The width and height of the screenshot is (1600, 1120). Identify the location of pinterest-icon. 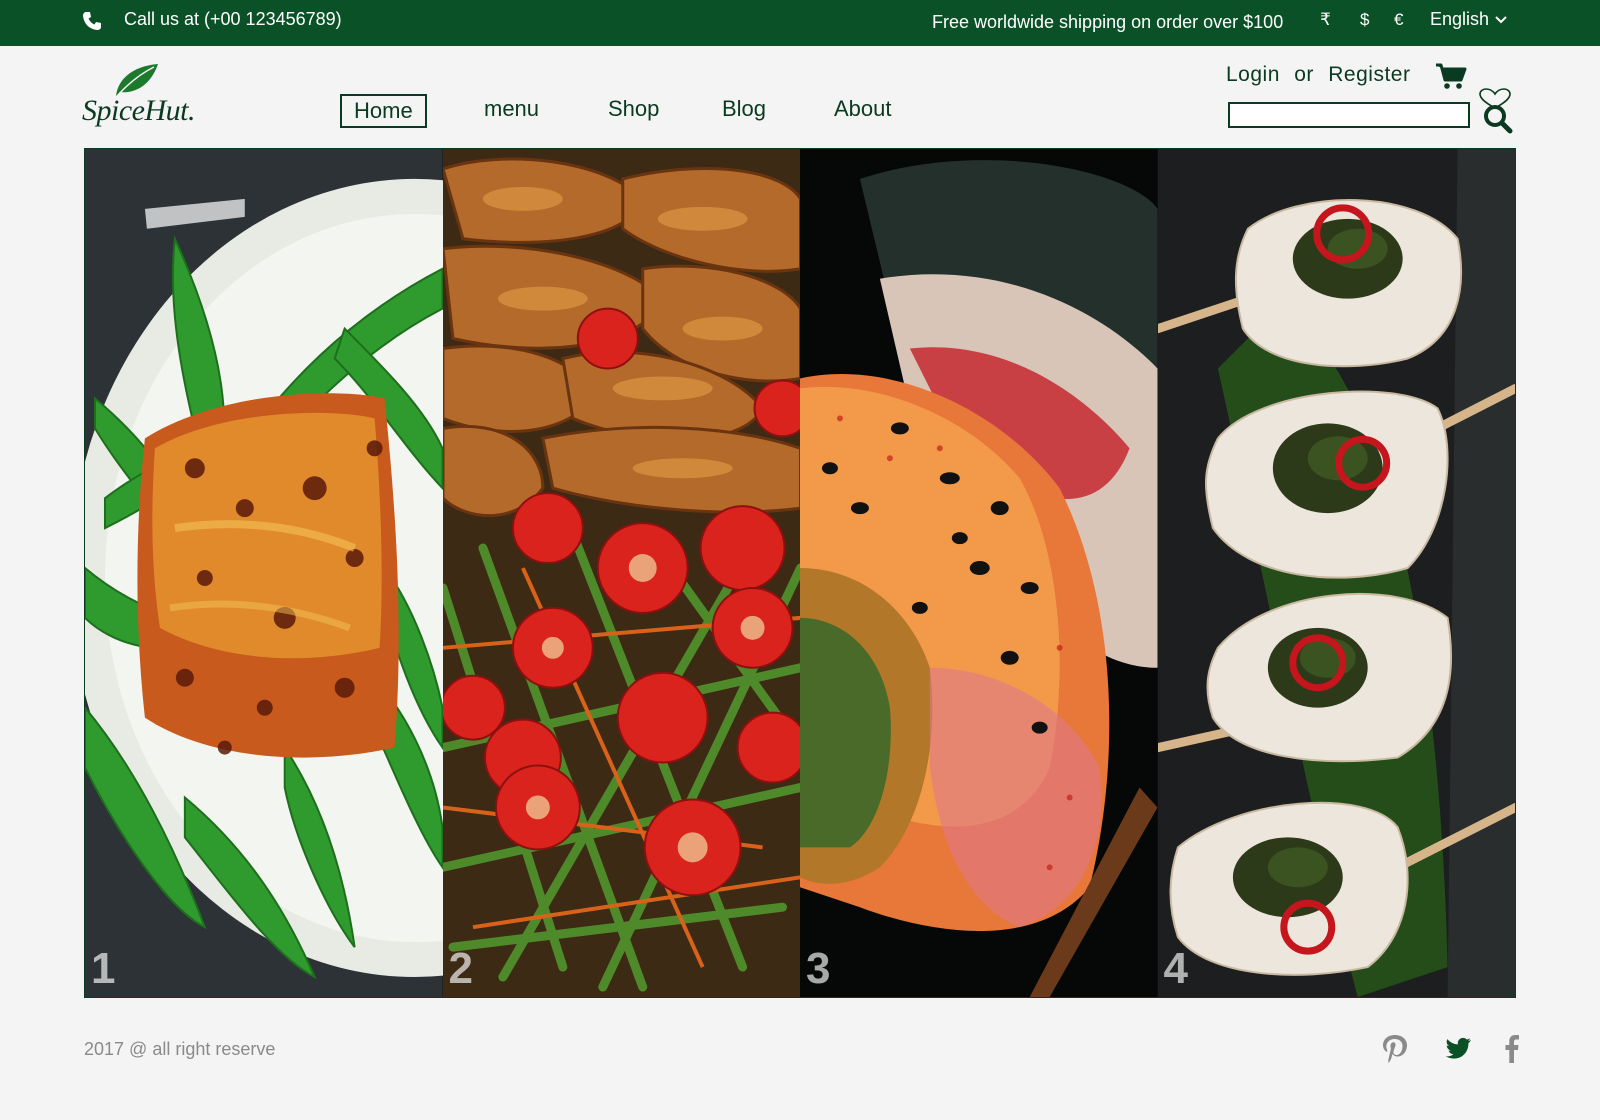
(1395, 1048).